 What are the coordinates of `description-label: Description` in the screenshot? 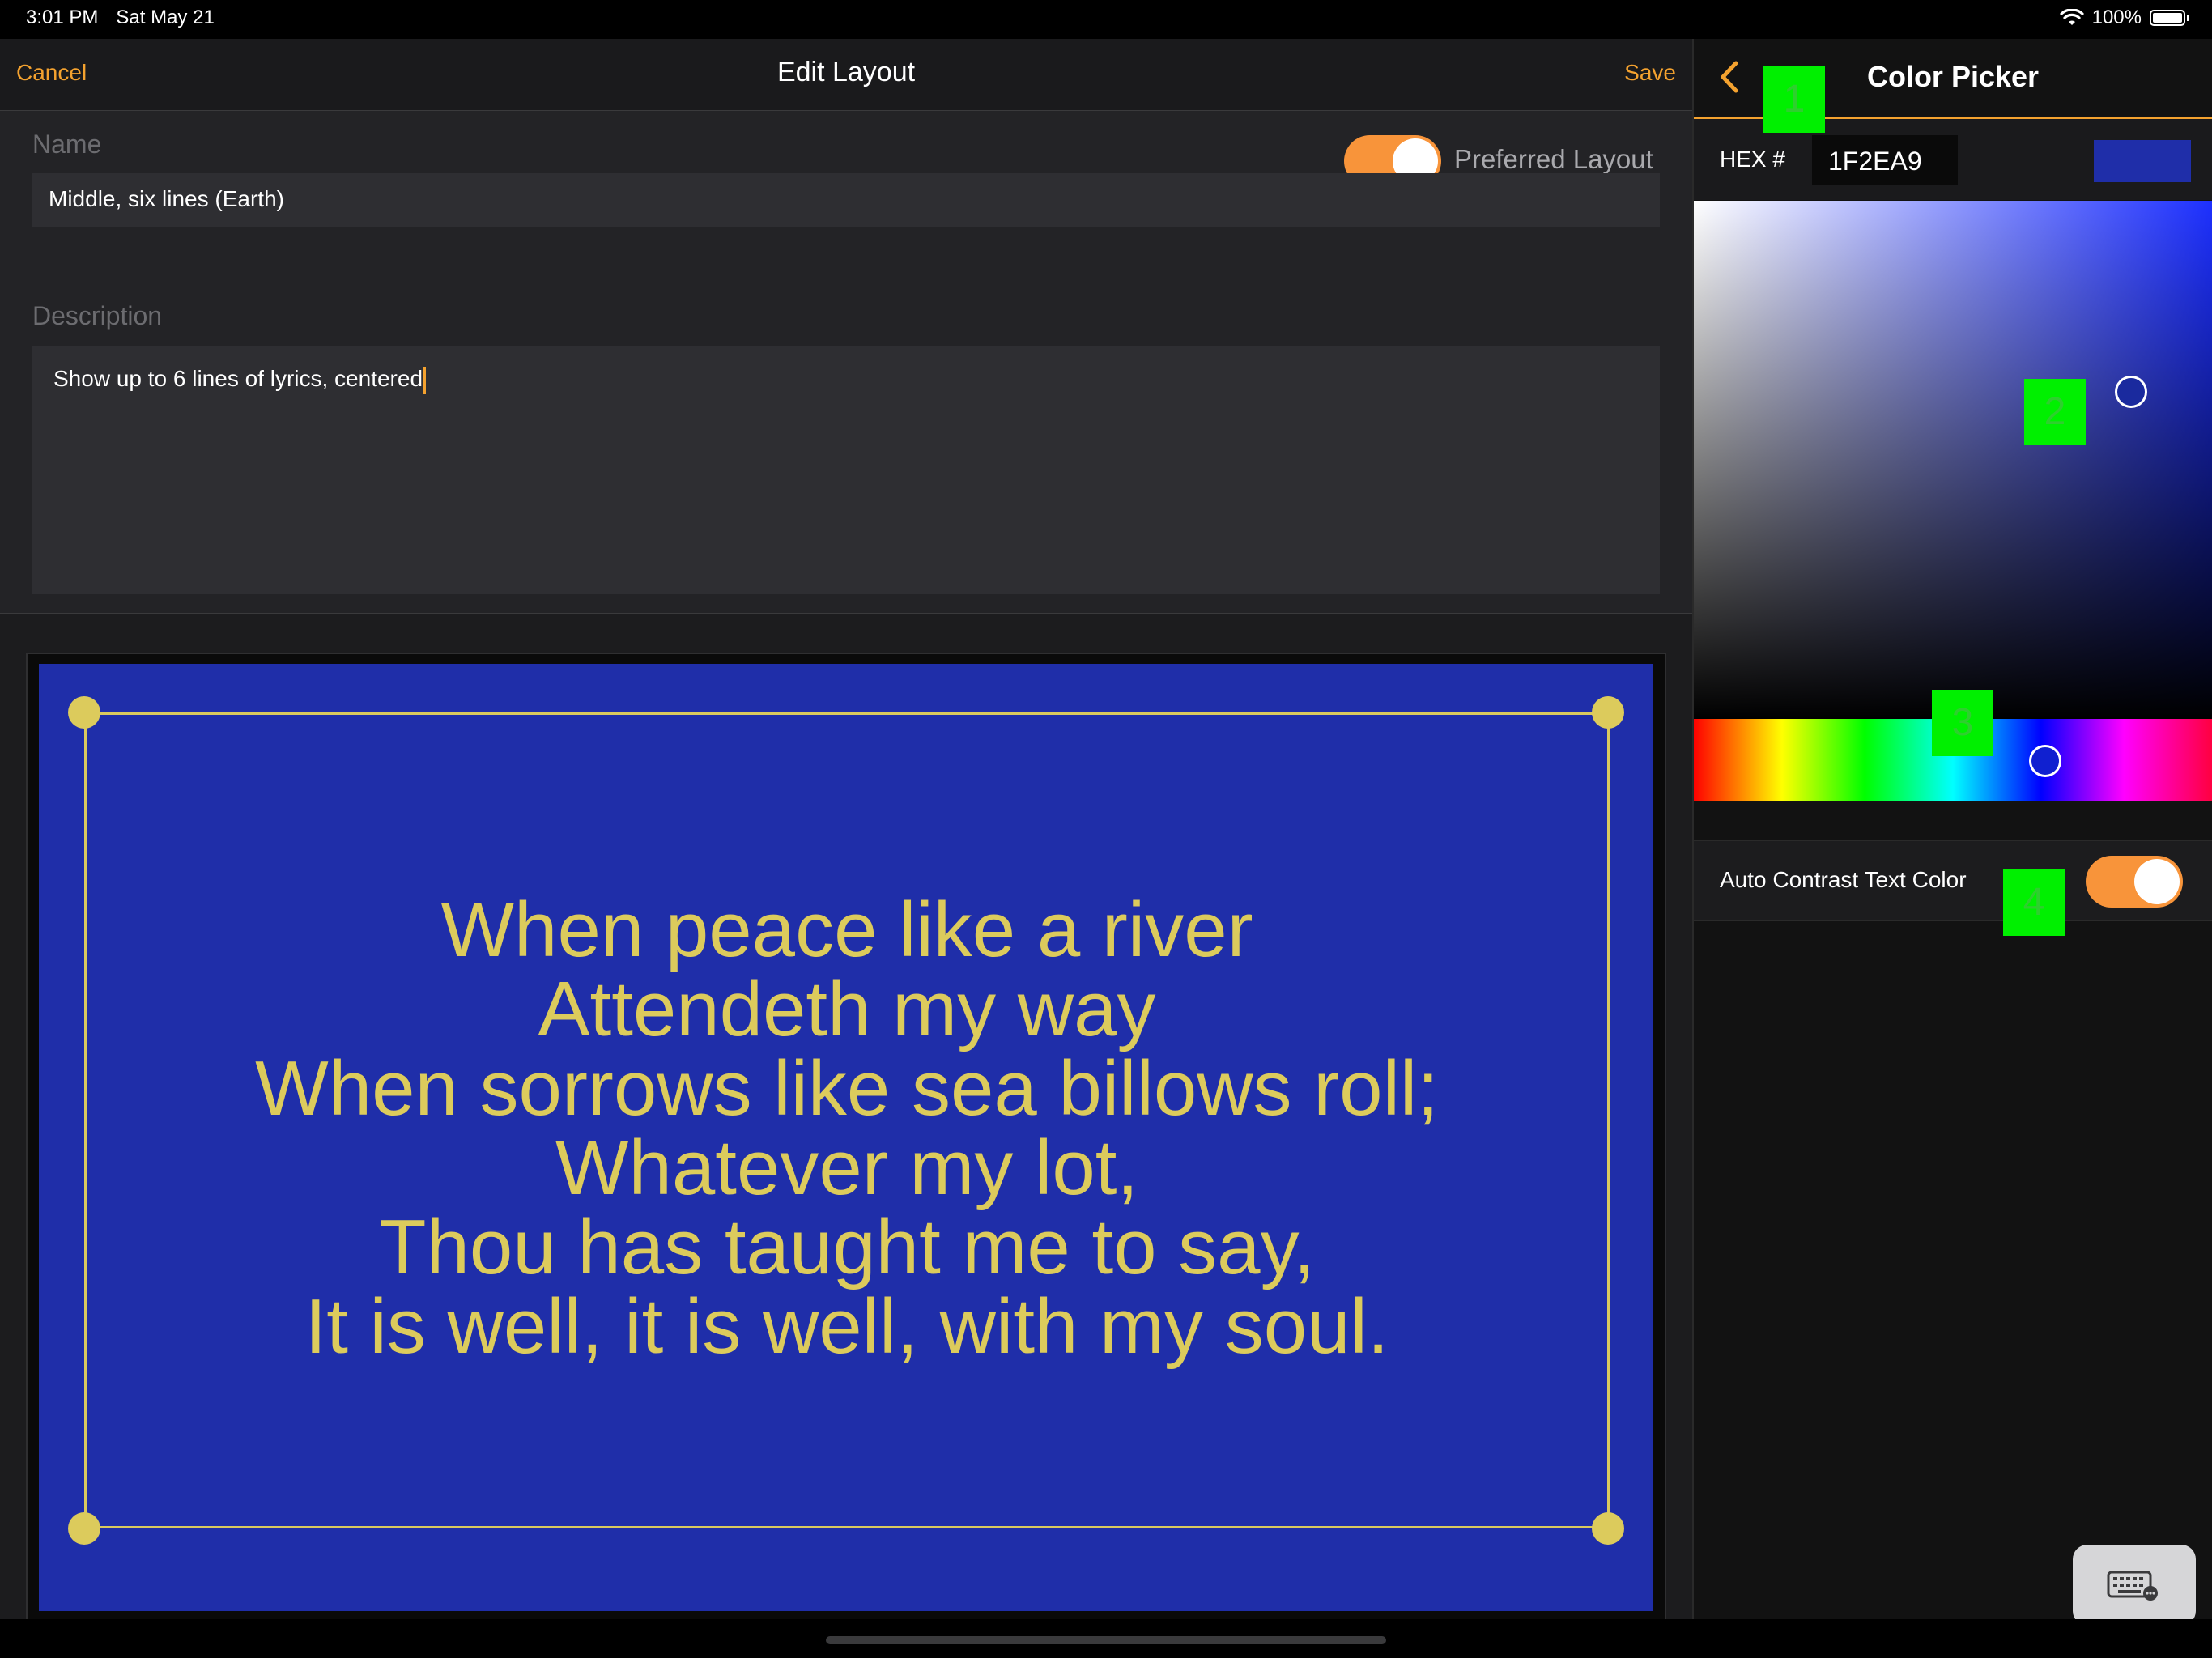 It's located at (98, 315).